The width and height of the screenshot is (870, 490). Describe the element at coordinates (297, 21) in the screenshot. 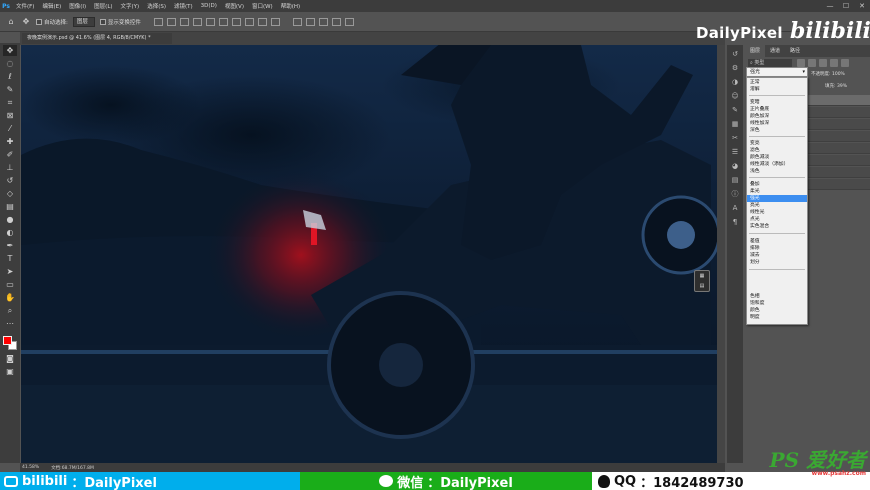

I see `3d-rotate-icon` at that location.